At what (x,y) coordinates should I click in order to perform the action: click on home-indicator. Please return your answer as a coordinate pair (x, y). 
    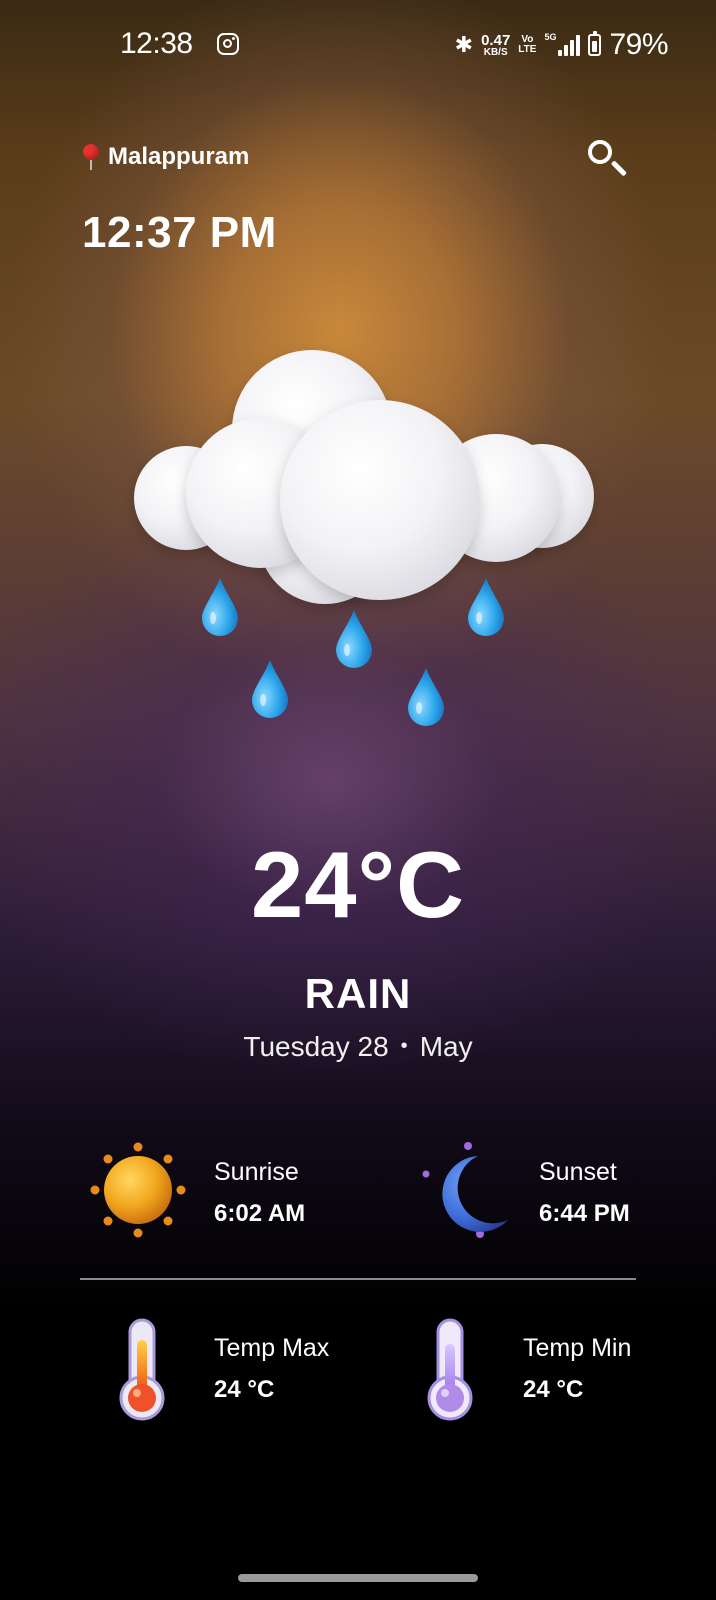
    Looking at the image, I should click on (358, 1578).